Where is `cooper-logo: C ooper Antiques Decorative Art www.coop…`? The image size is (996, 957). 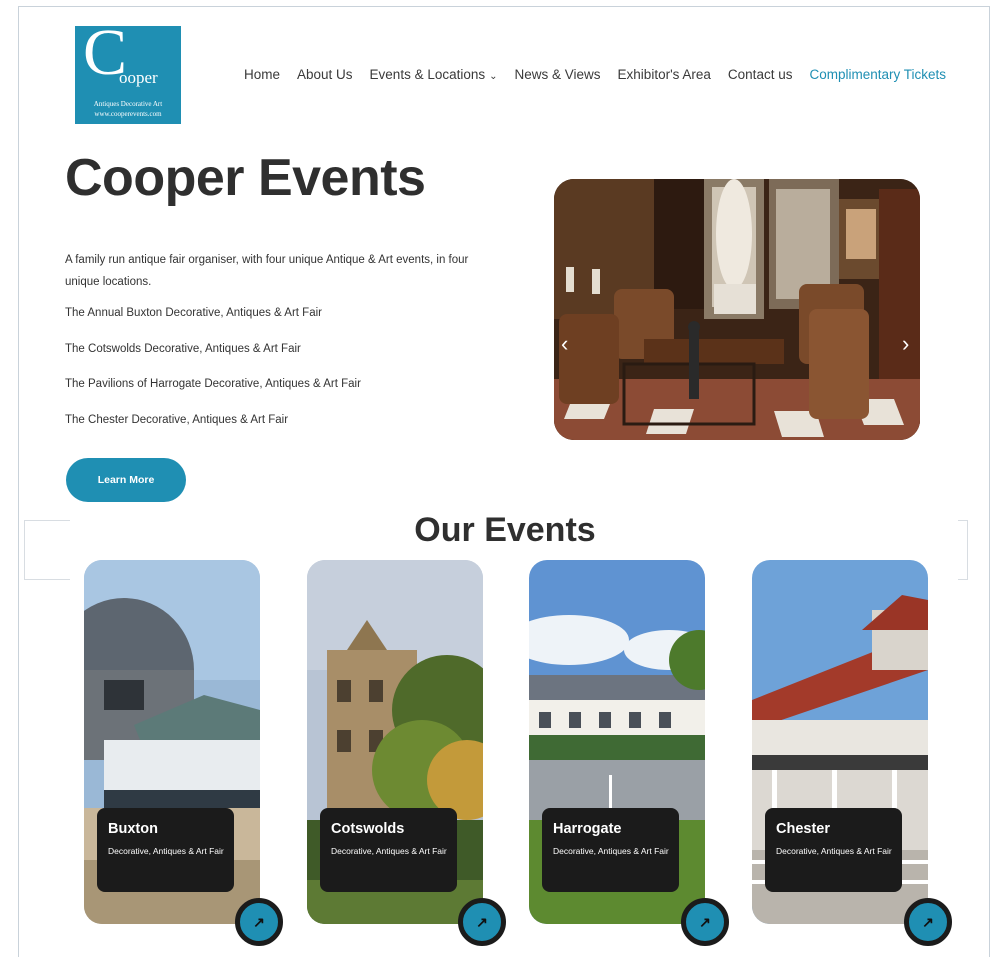
cooper-logo: C ooper Antiques Decorative Art www.coop… is located at coordinates (128, 75).